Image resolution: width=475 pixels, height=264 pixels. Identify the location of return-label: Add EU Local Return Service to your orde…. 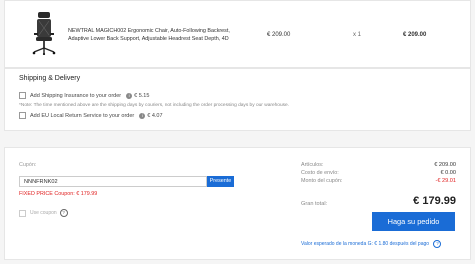
(82, 115).